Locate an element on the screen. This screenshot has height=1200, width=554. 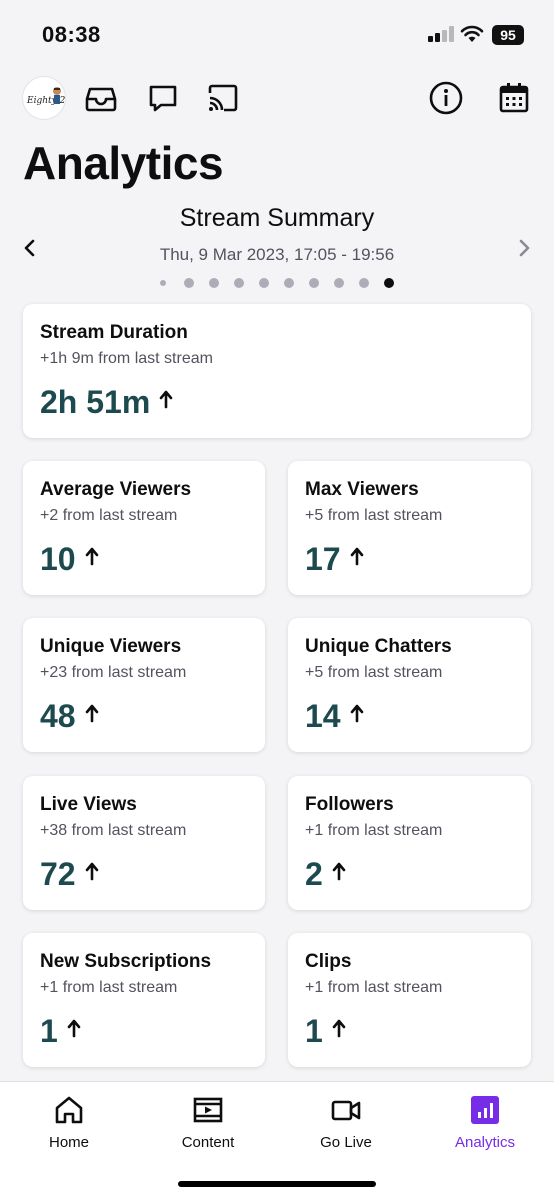
tab-label: Home is located at coordinates (68, 1142).